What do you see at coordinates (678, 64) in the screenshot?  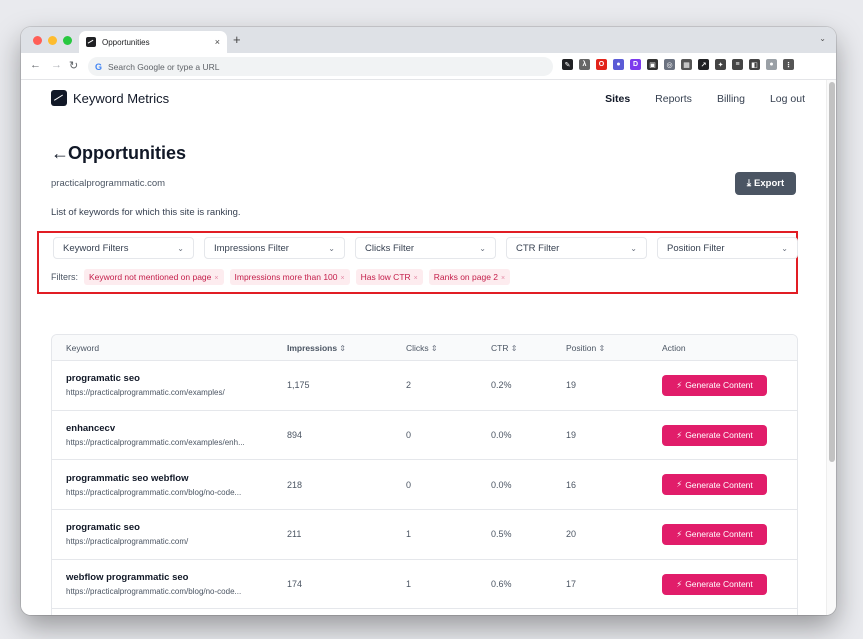 I see `extensions-row: ✎ λ O ● D ▣ ◎ ▦ ↗ ✦ ≡ ◧ ● ⋮` at bounding box center [678, 64].